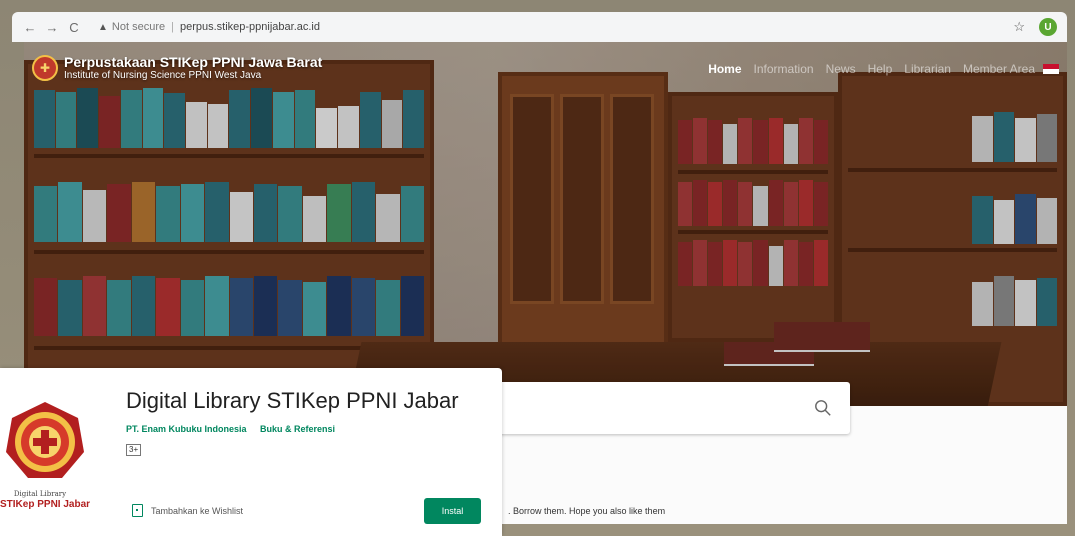 The height and width of the screenshot is (536, 1075). Describe the element at coordinates (45, 440) in the screenshot. I see `seal-icon` at that location.